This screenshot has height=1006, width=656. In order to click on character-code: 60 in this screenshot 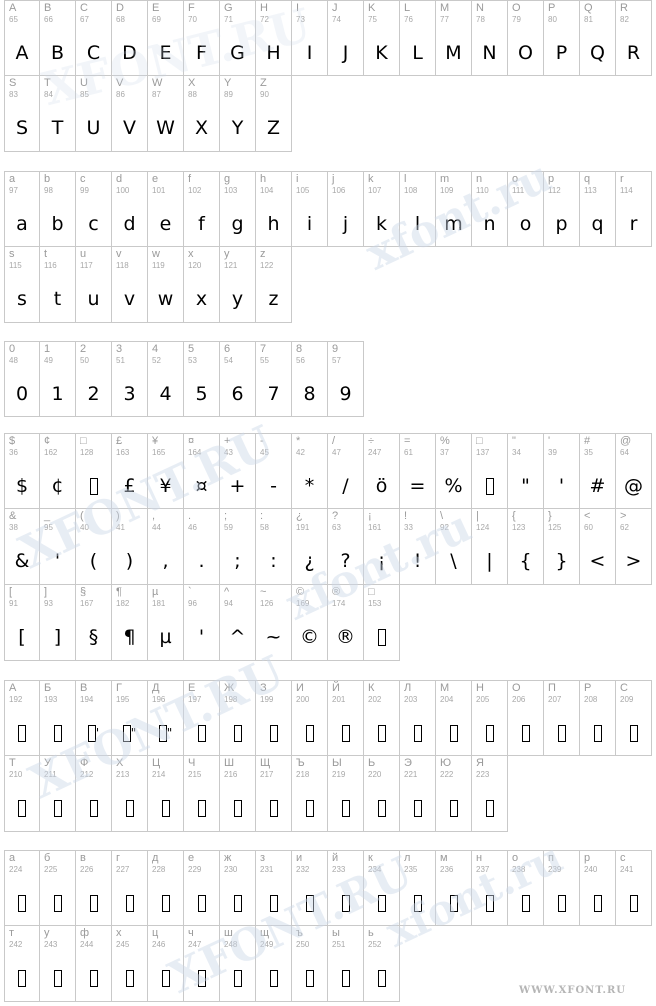, I will do `click(588, 527)`.